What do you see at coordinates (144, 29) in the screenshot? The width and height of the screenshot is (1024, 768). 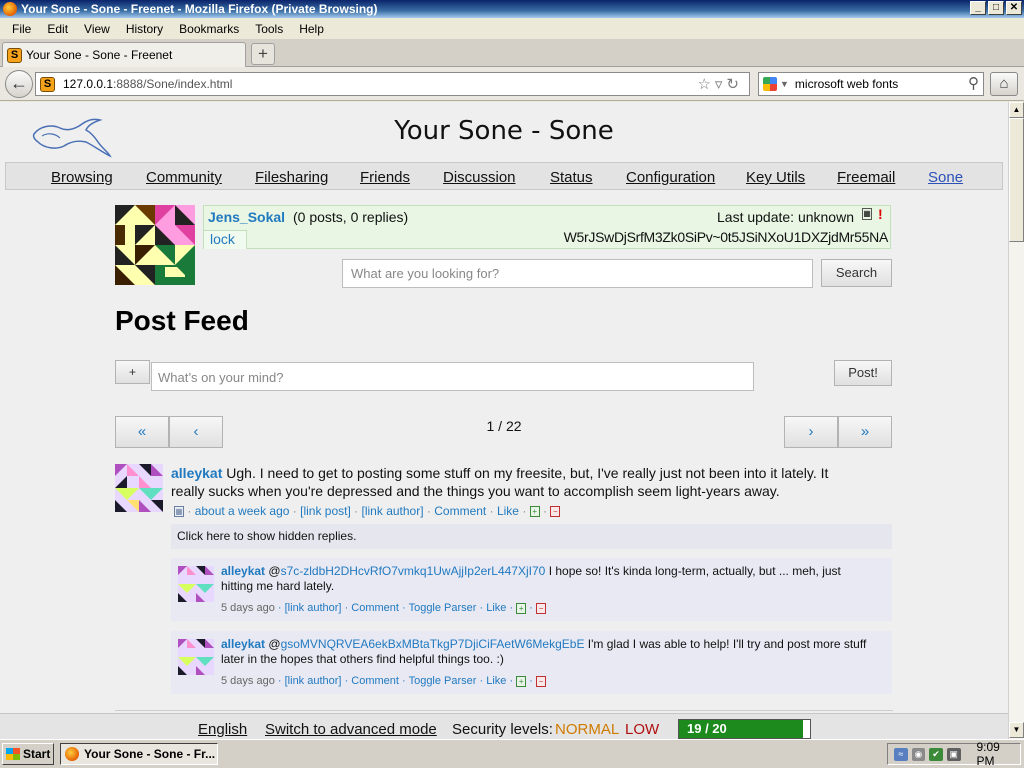 I see `menu-history: History` at bounding box center [144, 29].